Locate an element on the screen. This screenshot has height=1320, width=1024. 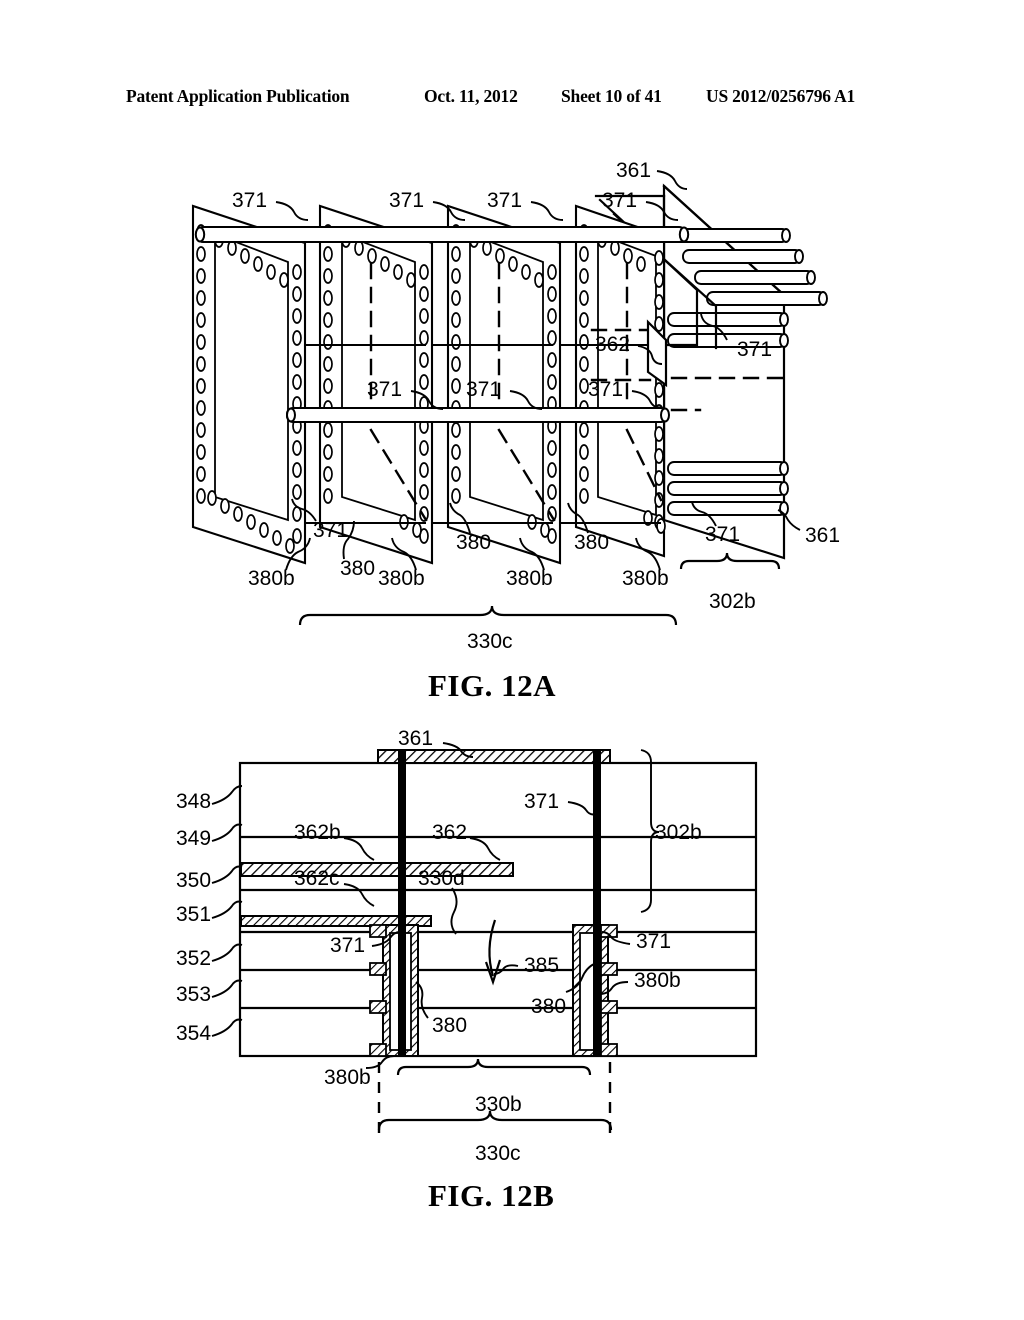
ref-353: 353 is located at coordinates (194, 994).